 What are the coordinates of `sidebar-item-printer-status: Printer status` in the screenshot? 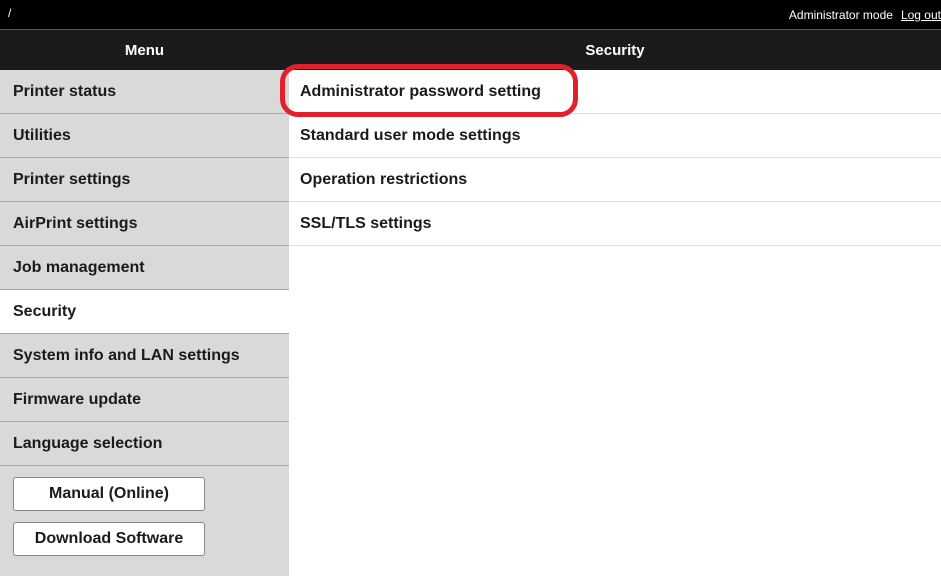 It's located at (144, 92).